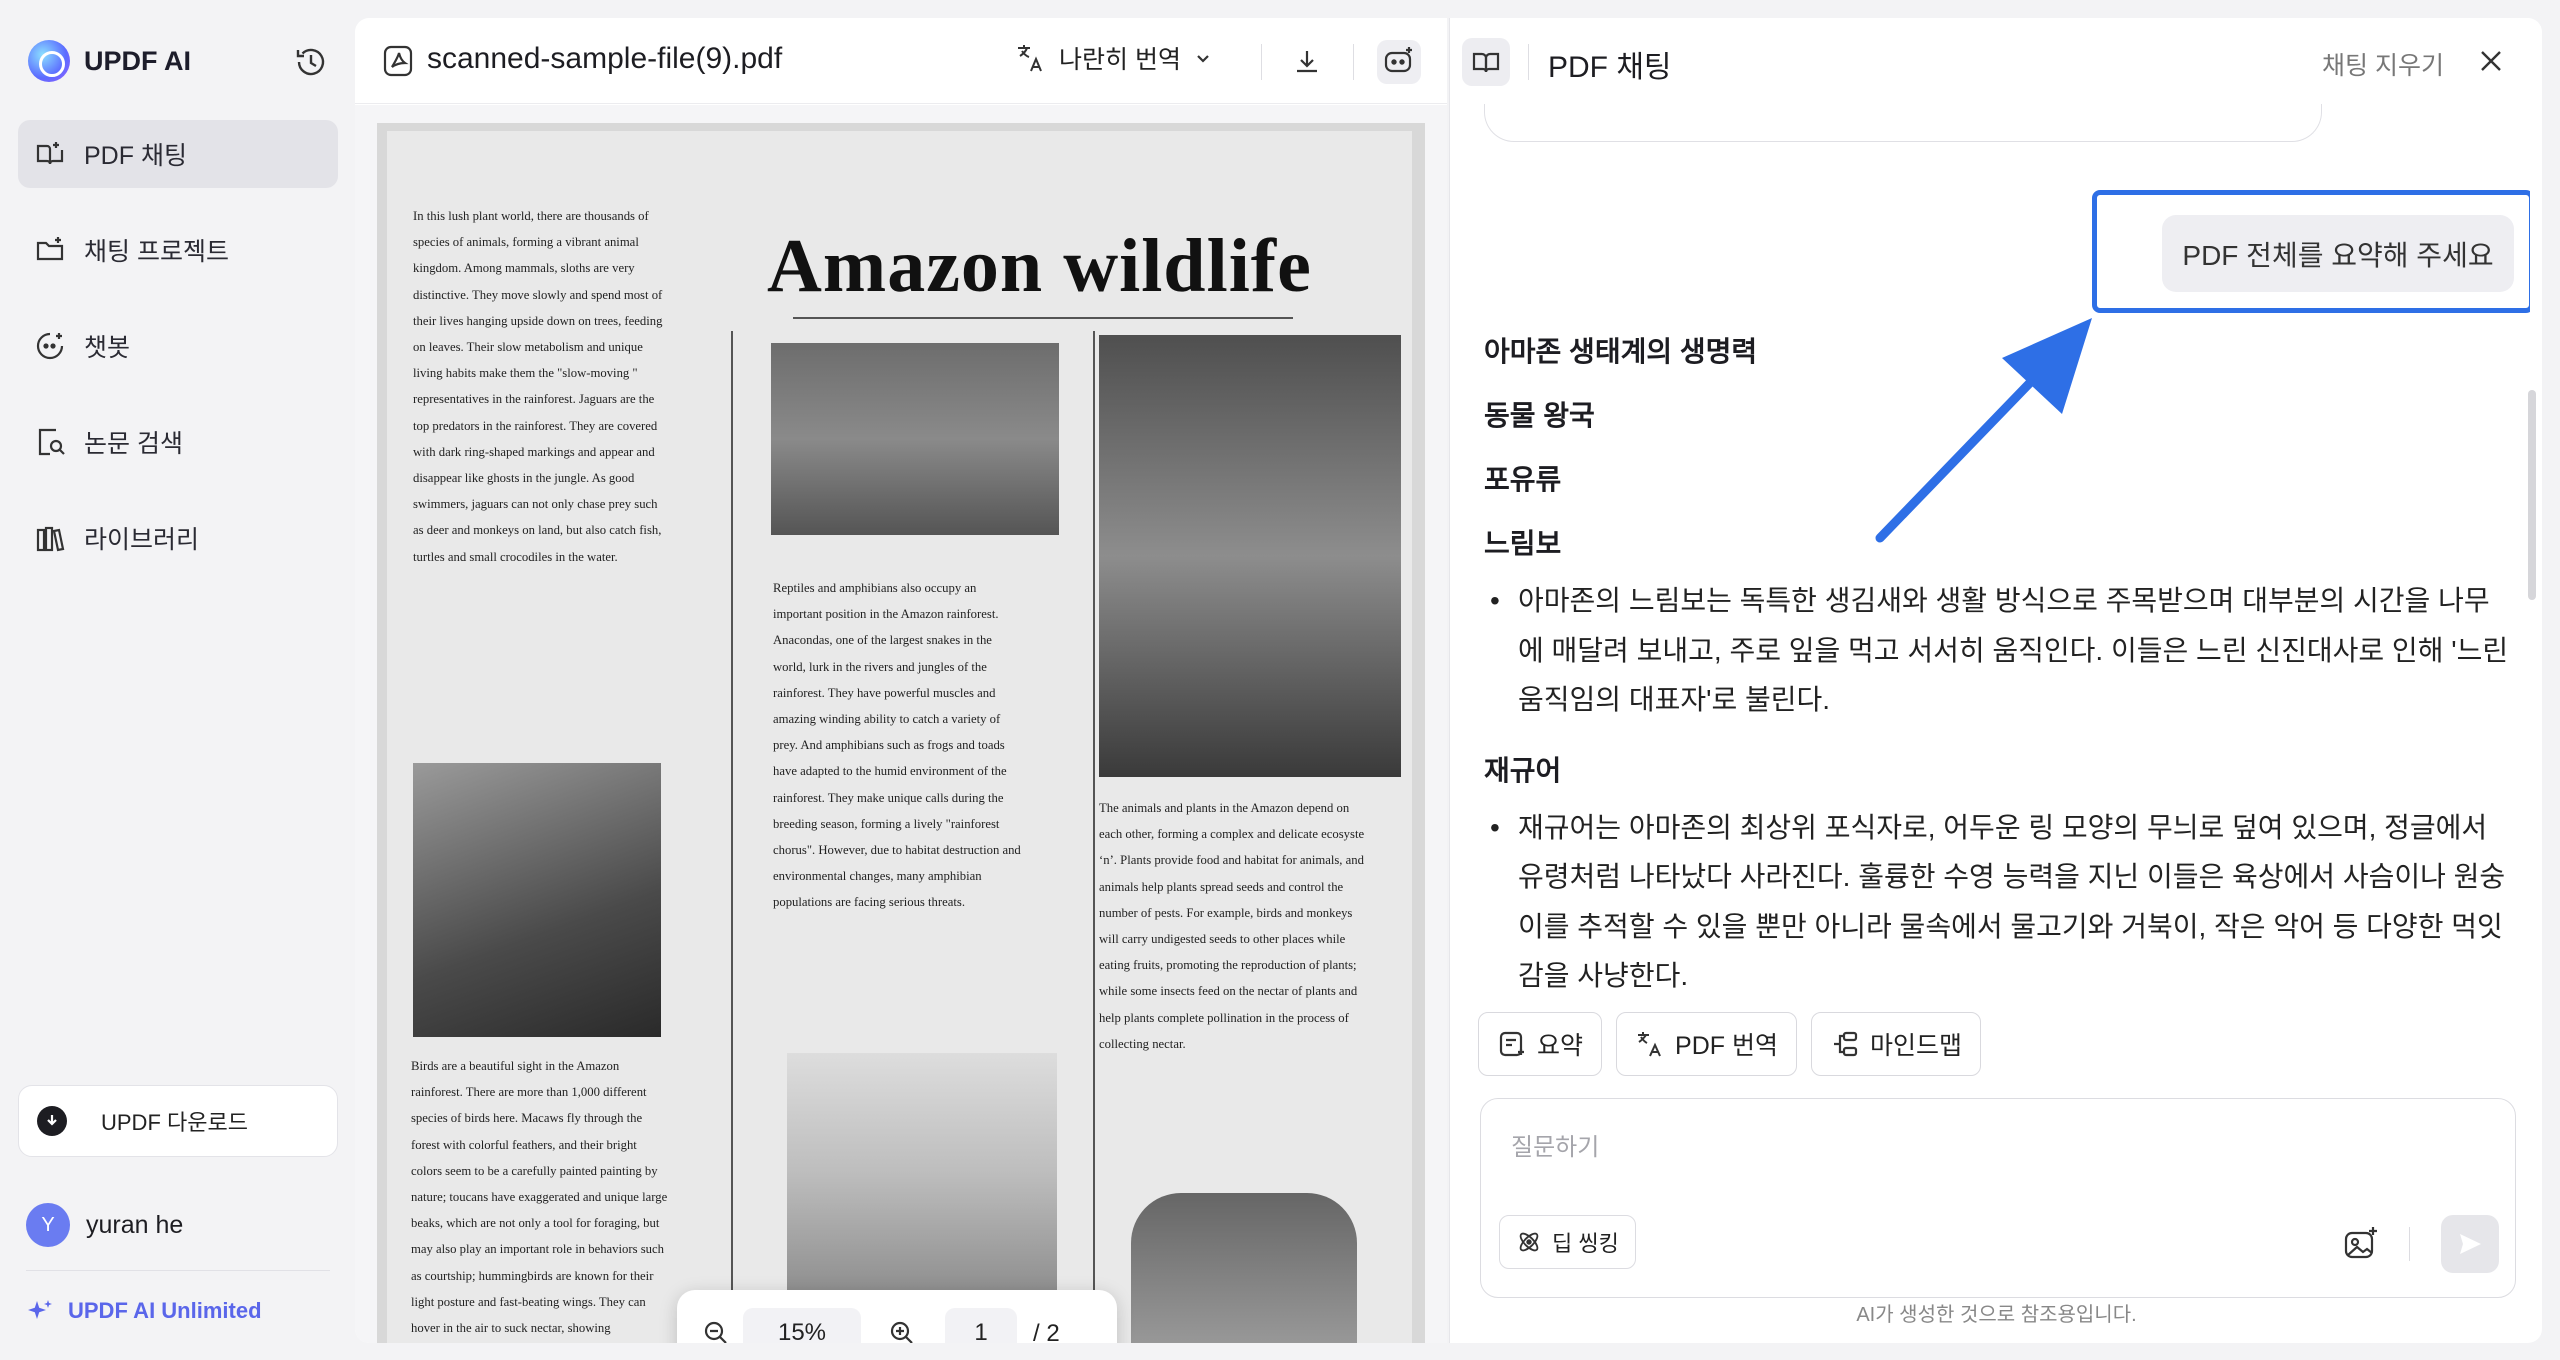 This screenshot has width=2560, height=1360. What do you see at coordinates (1610, 67) in the screenshot?
I see `chat-title: PDF 채팅` at bounding box center [1610, 67].